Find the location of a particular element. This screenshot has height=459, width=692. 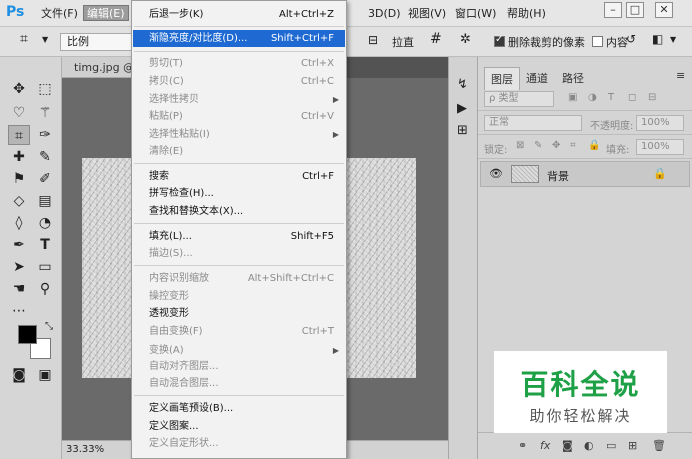

menu-view: 视图(V) is located at coordinates (427, 14).